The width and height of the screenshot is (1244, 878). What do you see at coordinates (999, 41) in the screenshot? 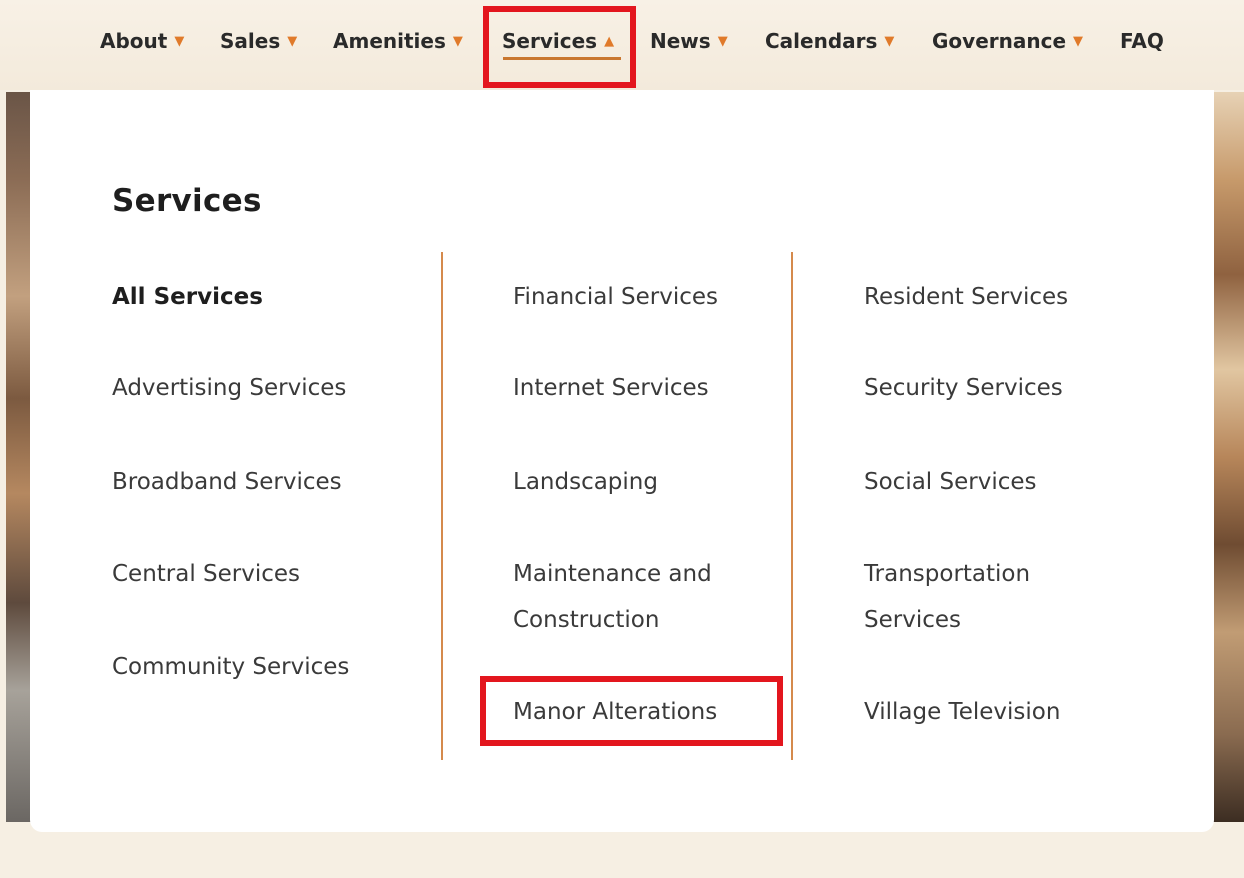
I see `nav-governance-label: Governance` at bounding box center [999, 41].